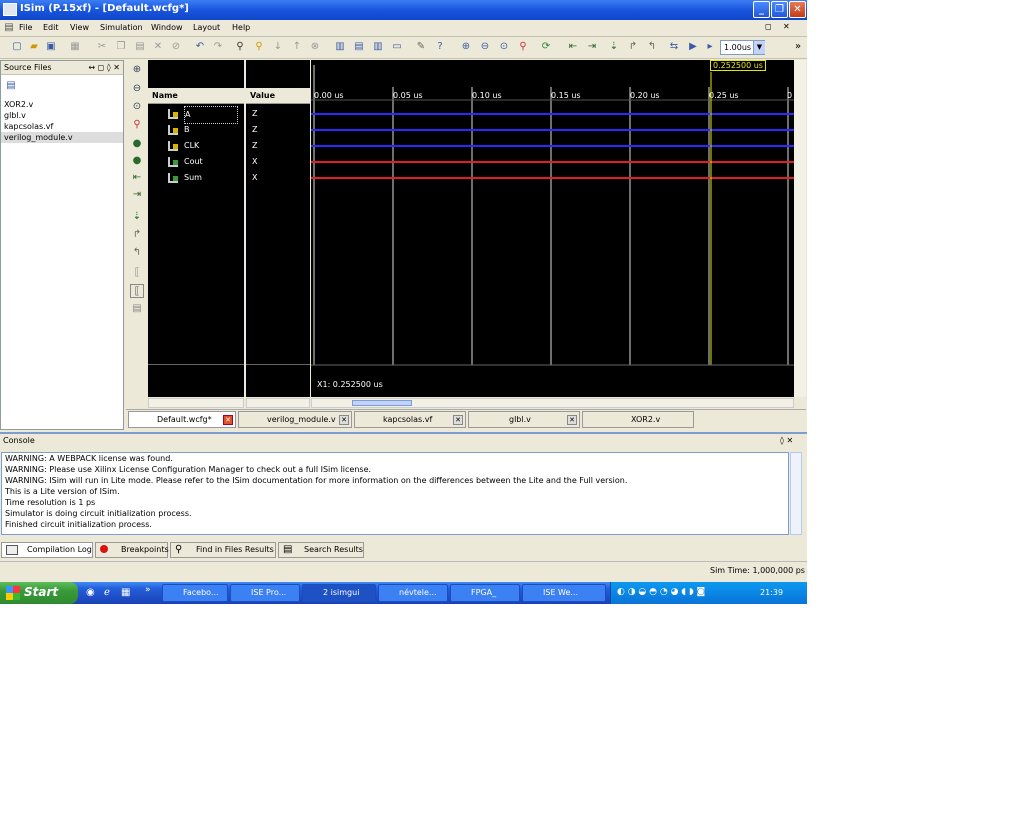  What do you see at coordinates (75, 47) in the screenshot?
I see `print-icon: ▦` at bounding box center [75, 47].